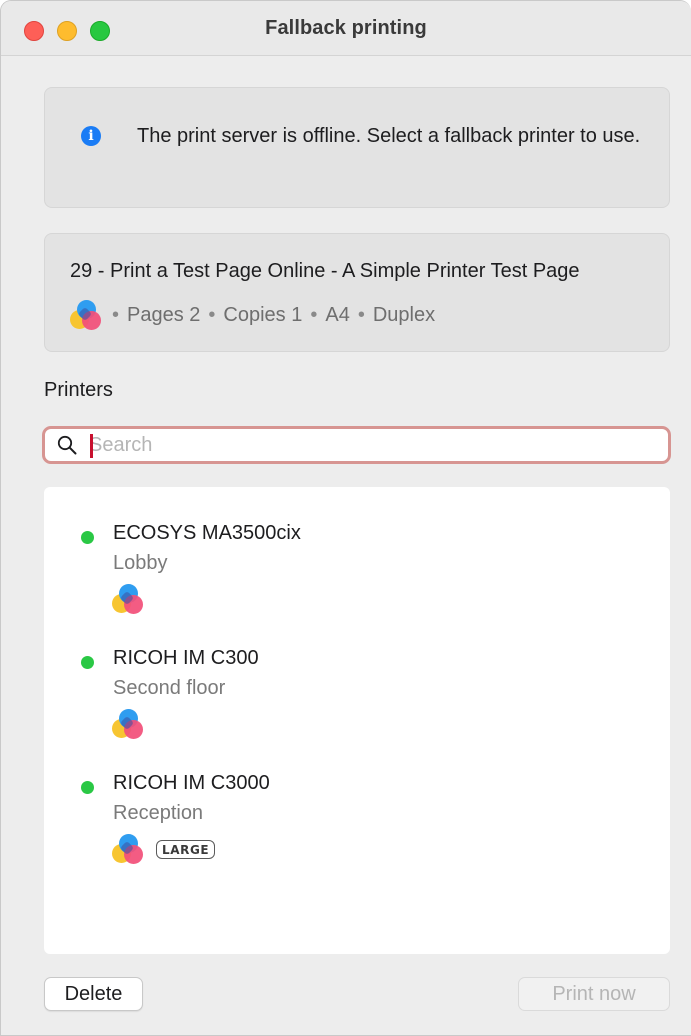  What do you see at coordinates (78, 390) in the screenshot?
I see `printers-heading: Printers` at bounding box center [78, 390].